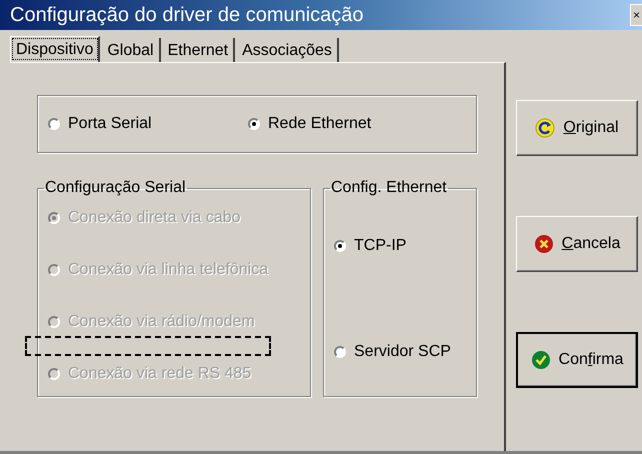 This screenshot has height=454, width=642. Describe the element at coordinates (540, 360) in the screenshot. I see `check-icon` at that location.